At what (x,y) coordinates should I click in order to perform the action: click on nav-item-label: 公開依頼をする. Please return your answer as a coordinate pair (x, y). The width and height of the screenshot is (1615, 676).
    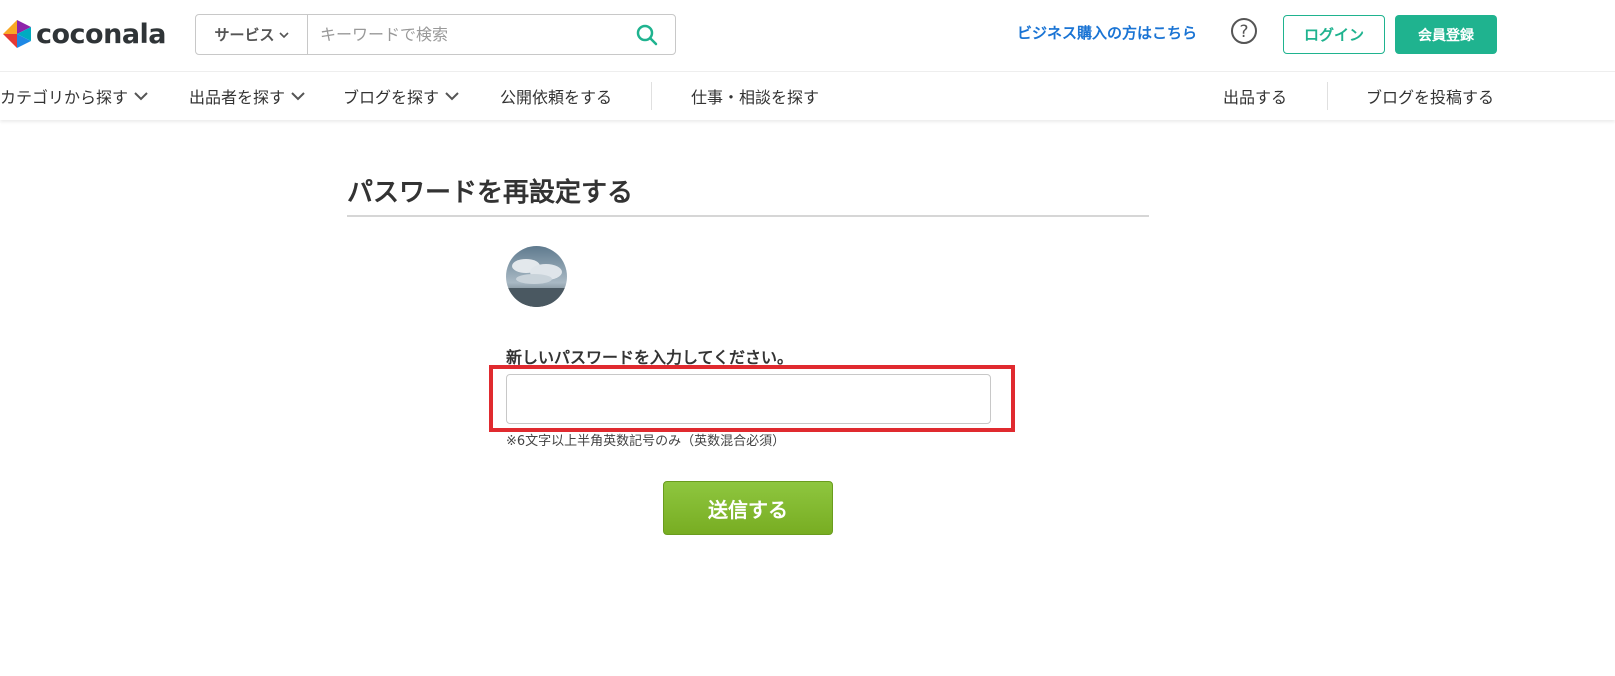
    Looking at the image, I should click on (556, 97).